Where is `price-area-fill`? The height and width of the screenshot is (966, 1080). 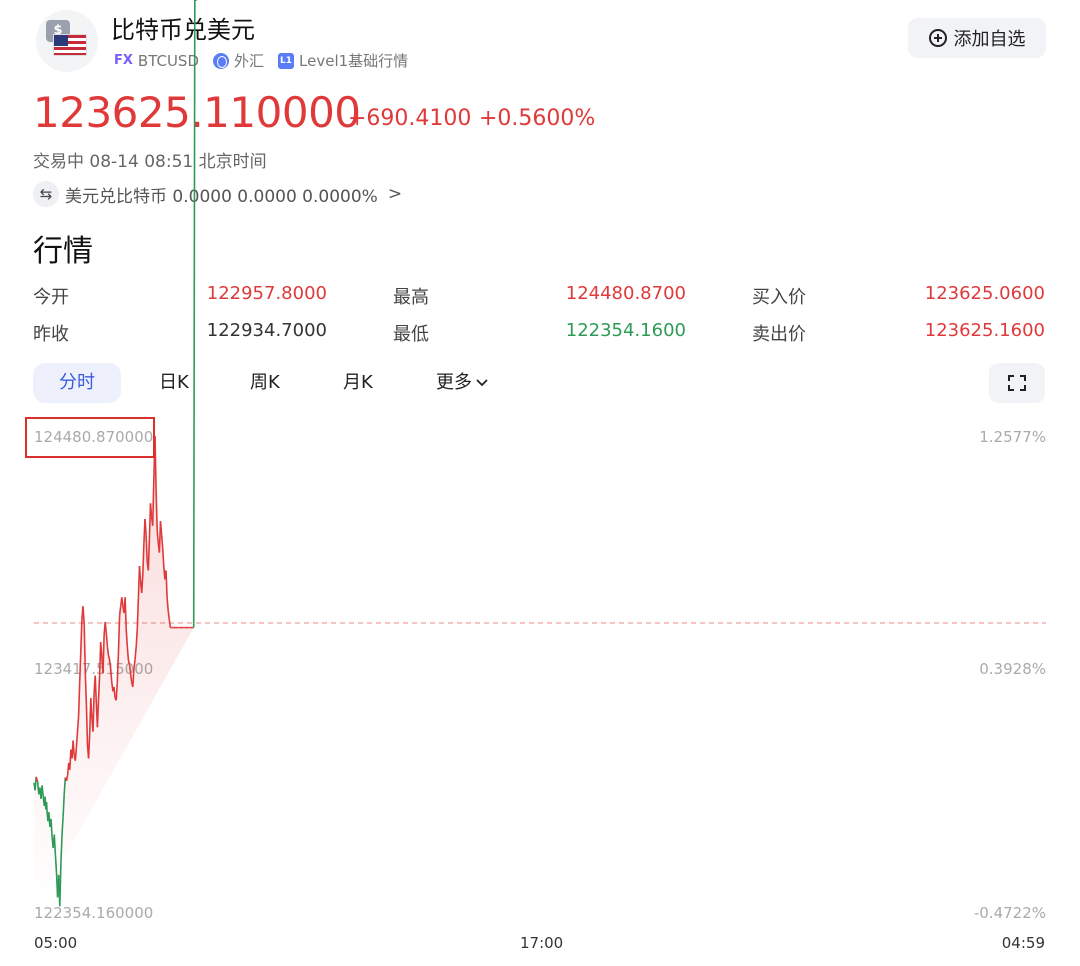 price-area-fill is located at coordinates (114, 674).